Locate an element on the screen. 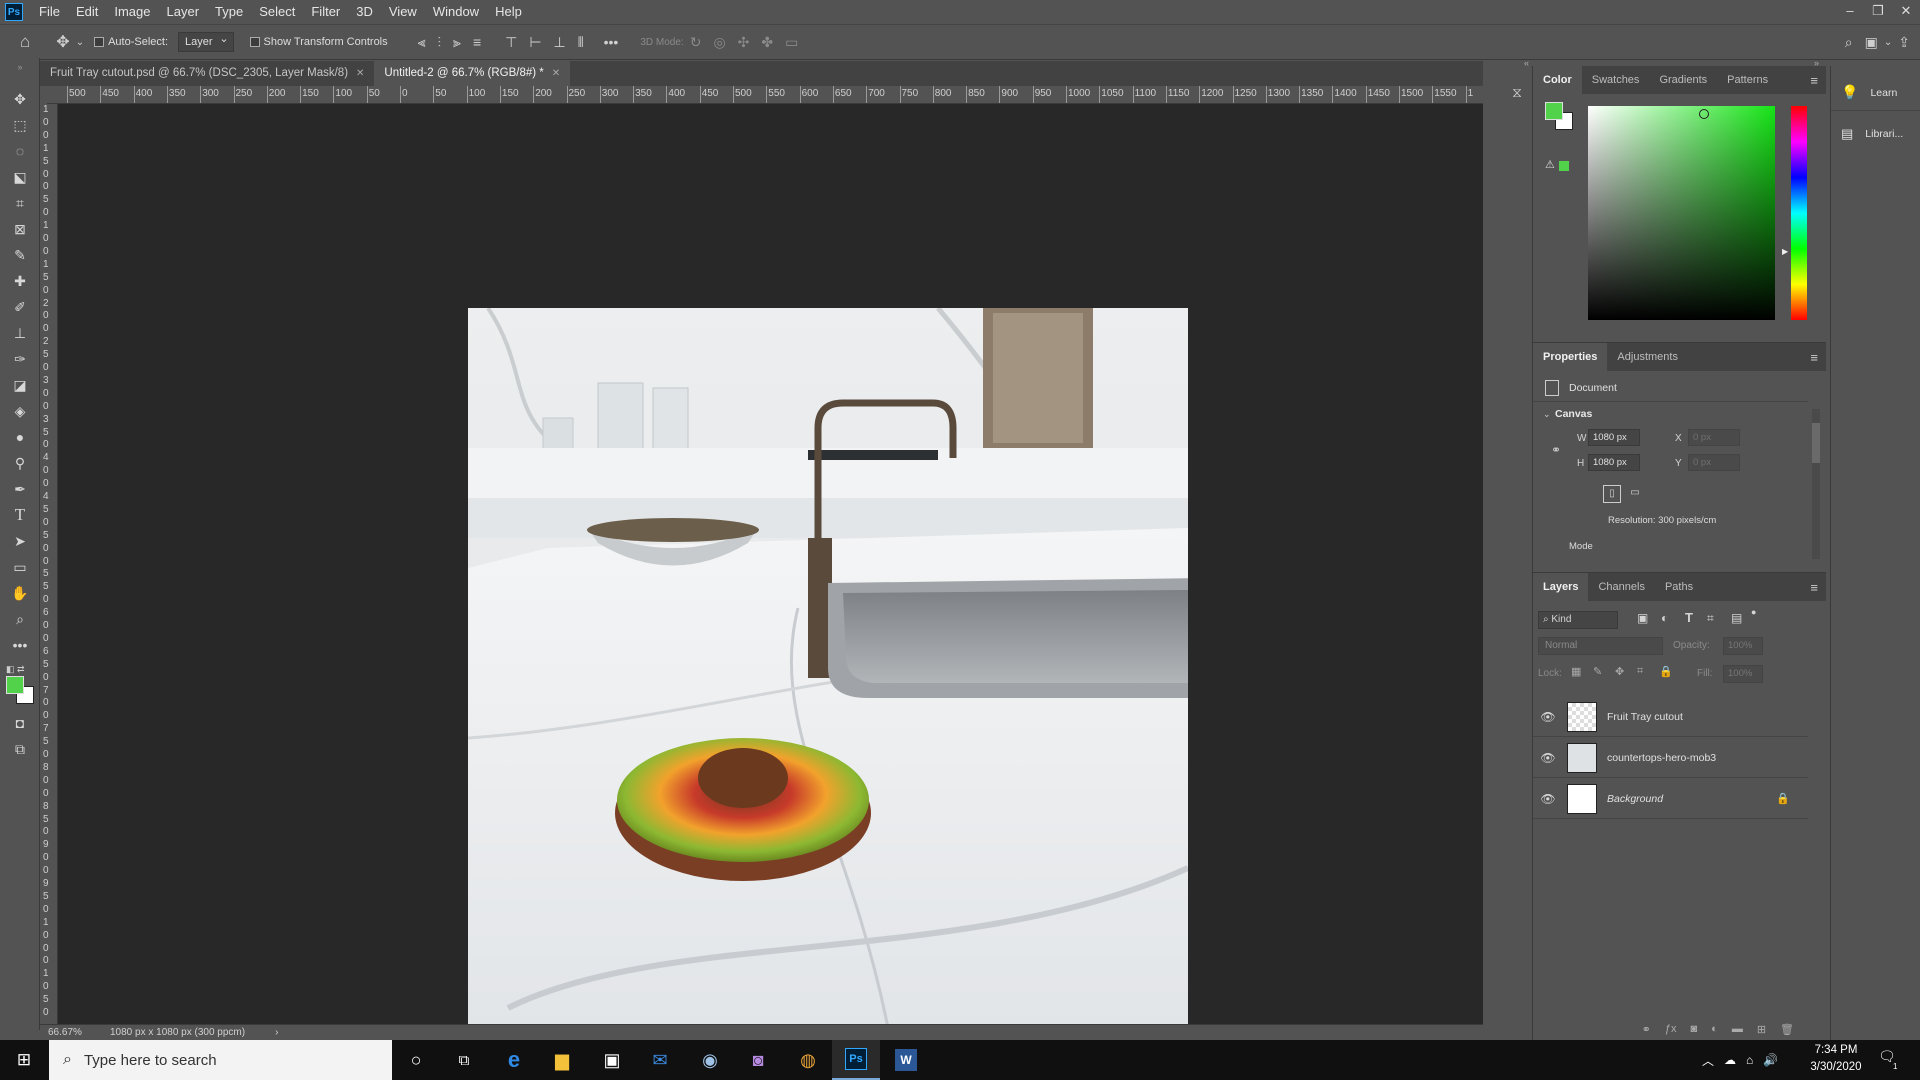 This screenshot has height=1080, width=1920. close-button: ✕ is located at coordinates (1906, 12).